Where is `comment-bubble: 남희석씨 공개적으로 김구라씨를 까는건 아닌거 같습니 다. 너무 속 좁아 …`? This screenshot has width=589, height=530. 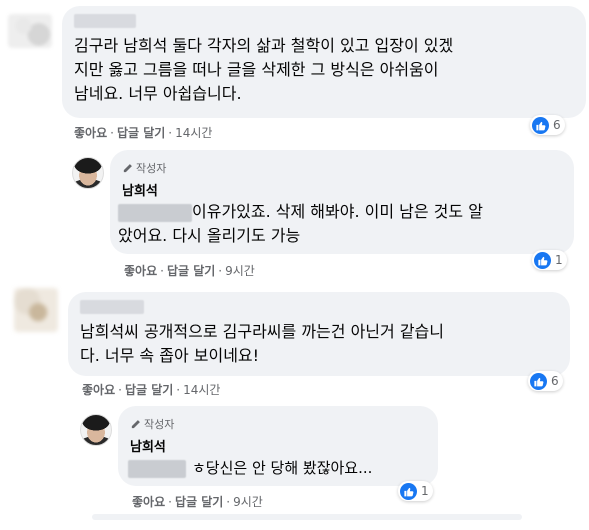
comment-bubble: 남희석씨 공개적으로 김구라씨를 까는건 아닌거 같습니 다. 너무 속 좁아 … is located at coordinates (319, 334).